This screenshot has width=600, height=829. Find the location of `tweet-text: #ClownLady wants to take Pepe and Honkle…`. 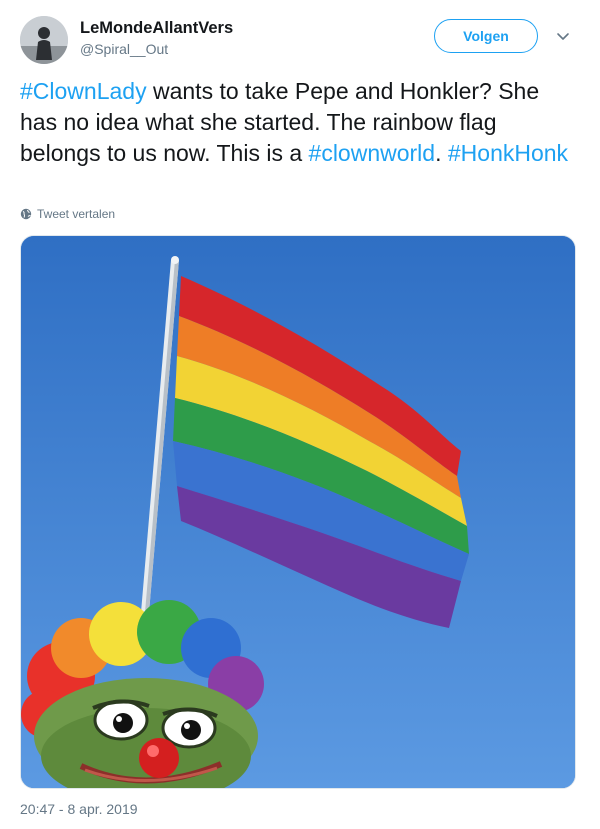

tweet-text: #ClownLady wants to take Pepe and Honkle… is located at coordinates (300, 122).